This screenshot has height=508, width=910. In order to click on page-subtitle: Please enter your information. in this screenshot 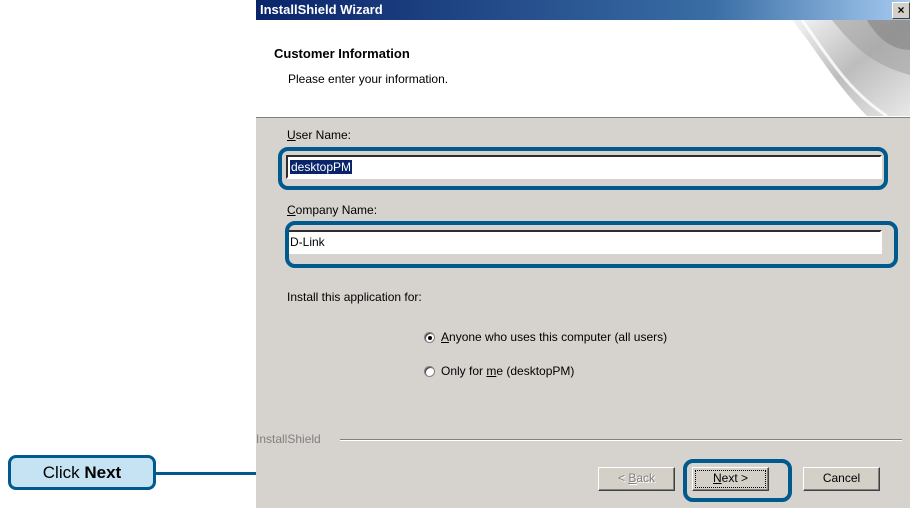, I will do `click(368, 79)`.